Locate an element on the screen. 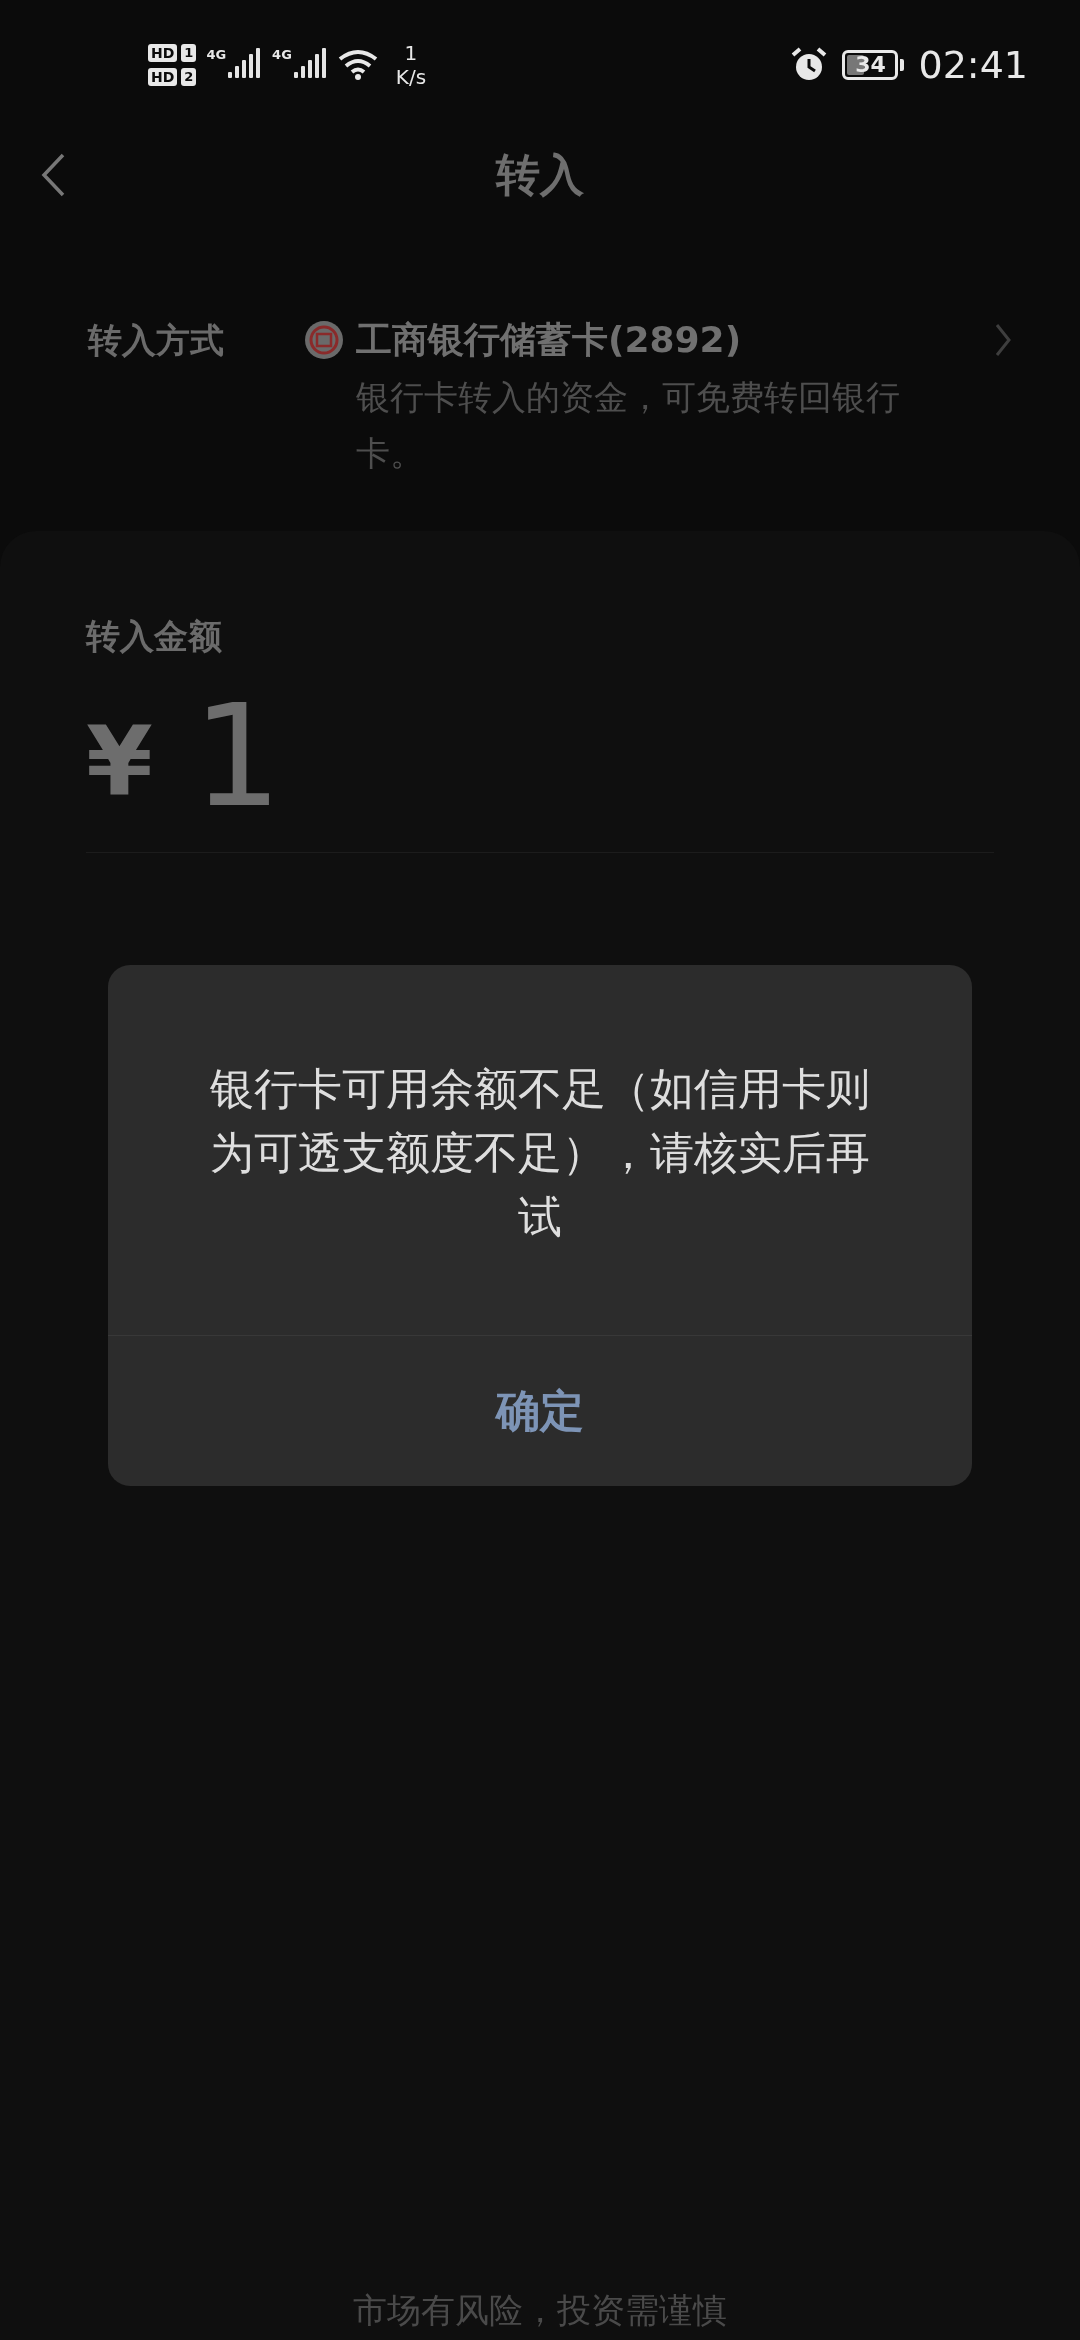  method-label: 转入方式 is located at coordinates (156, 340).